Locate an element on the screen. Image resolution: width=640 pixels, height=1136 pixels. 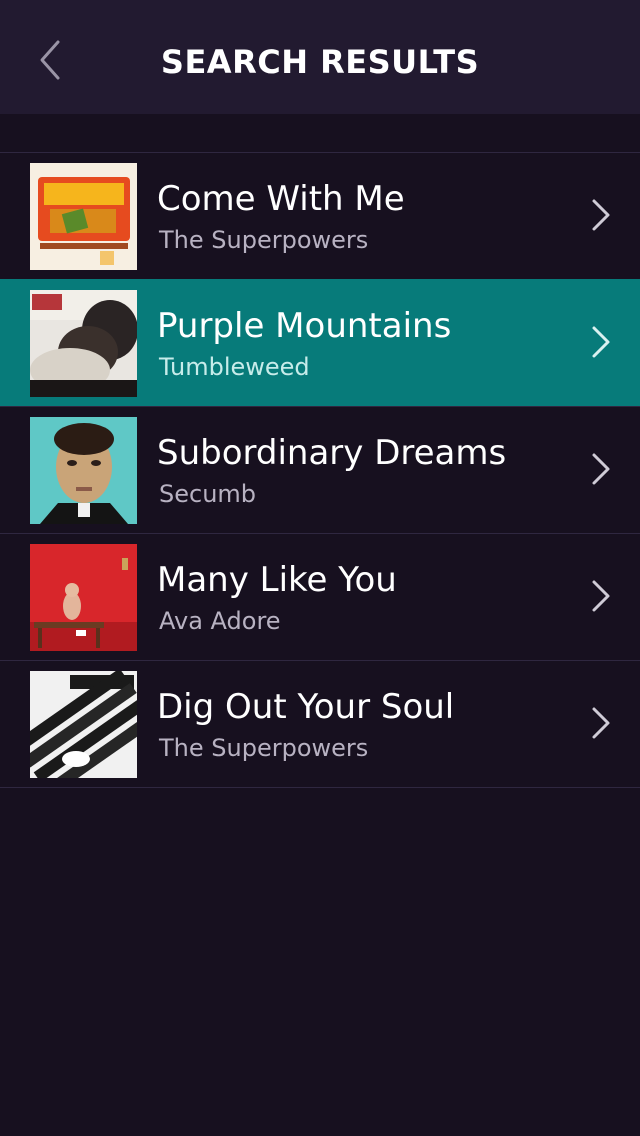
artist-name: Secumb is located at coordinates (208, 494).